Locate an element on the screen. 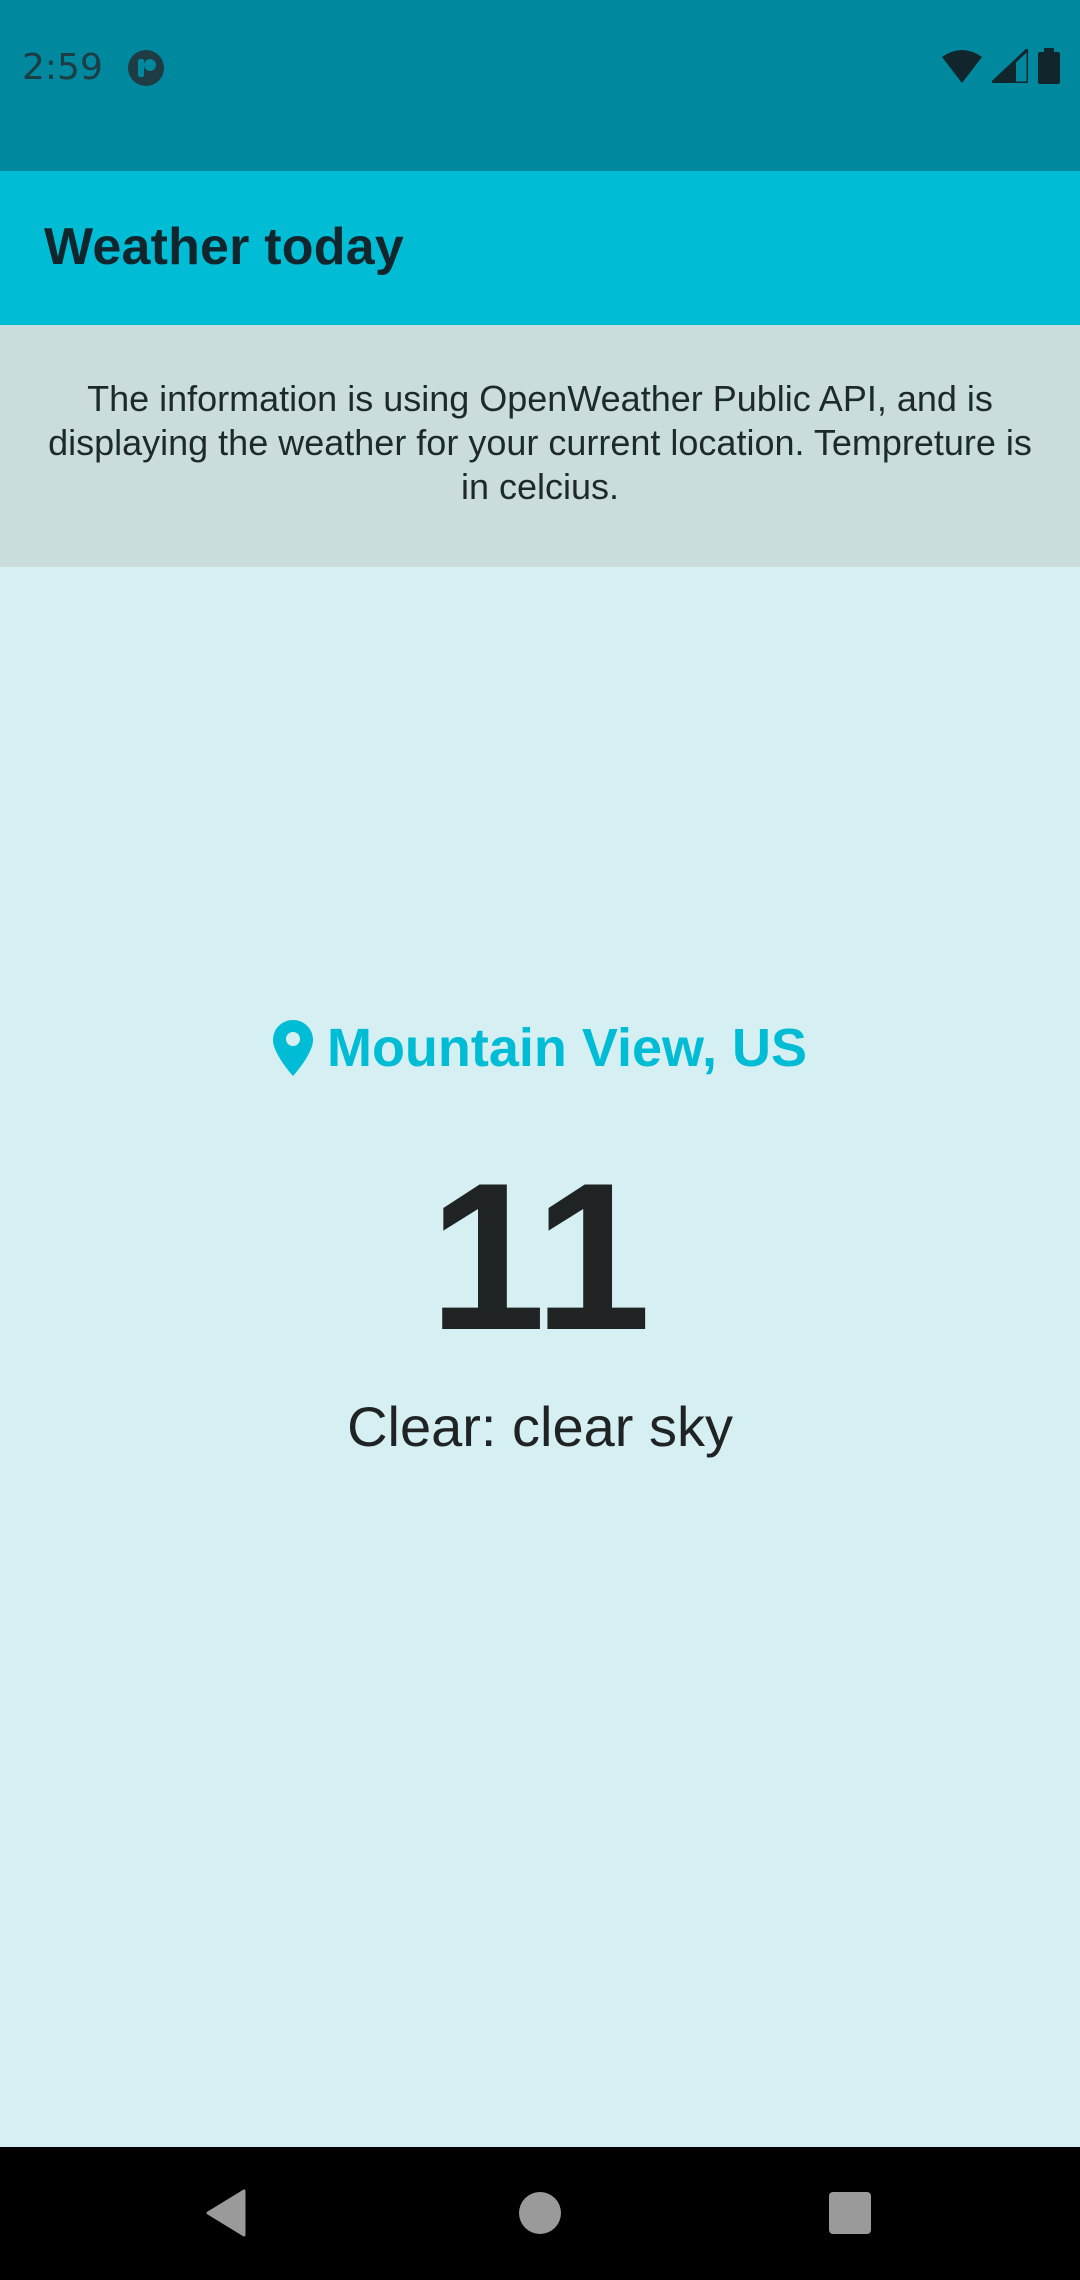 The width and height of the screenshot is (1080, 2280). temperature-value: 11 is located at coordinates (540, 1256).